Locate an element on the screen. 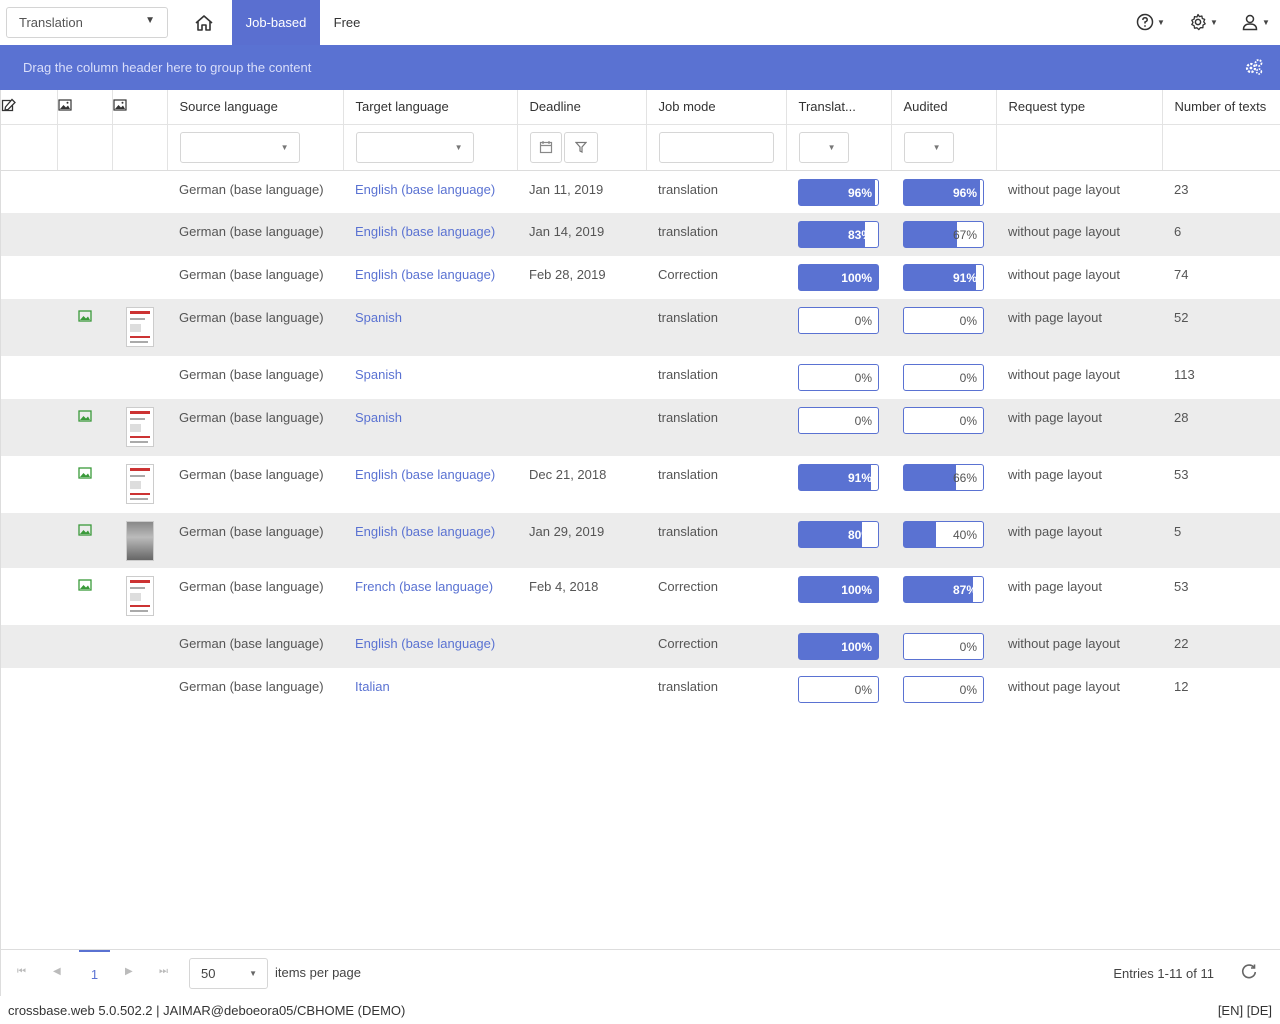 The height and width of the screenshot is (1024, 1280). module-select: Translation ▼ is located at coordinates (87, 22).